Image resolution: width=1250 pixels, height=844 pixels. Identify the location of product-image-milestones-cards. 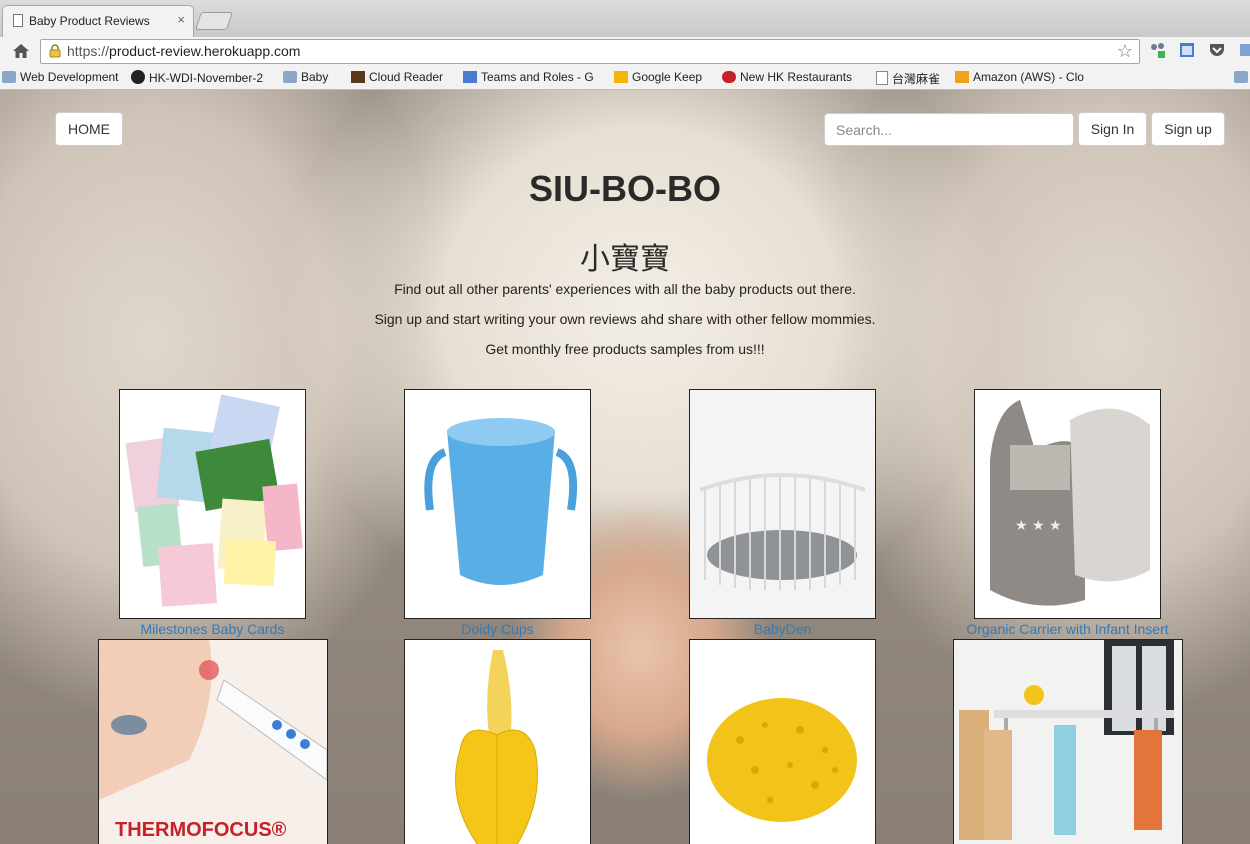
(212, 504).